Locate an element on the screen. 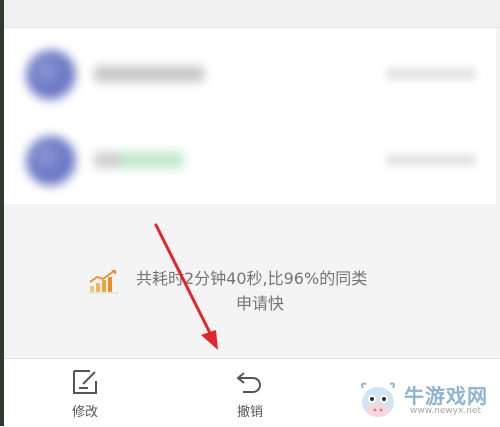  edit-icon is located at coordinates (85, 382).